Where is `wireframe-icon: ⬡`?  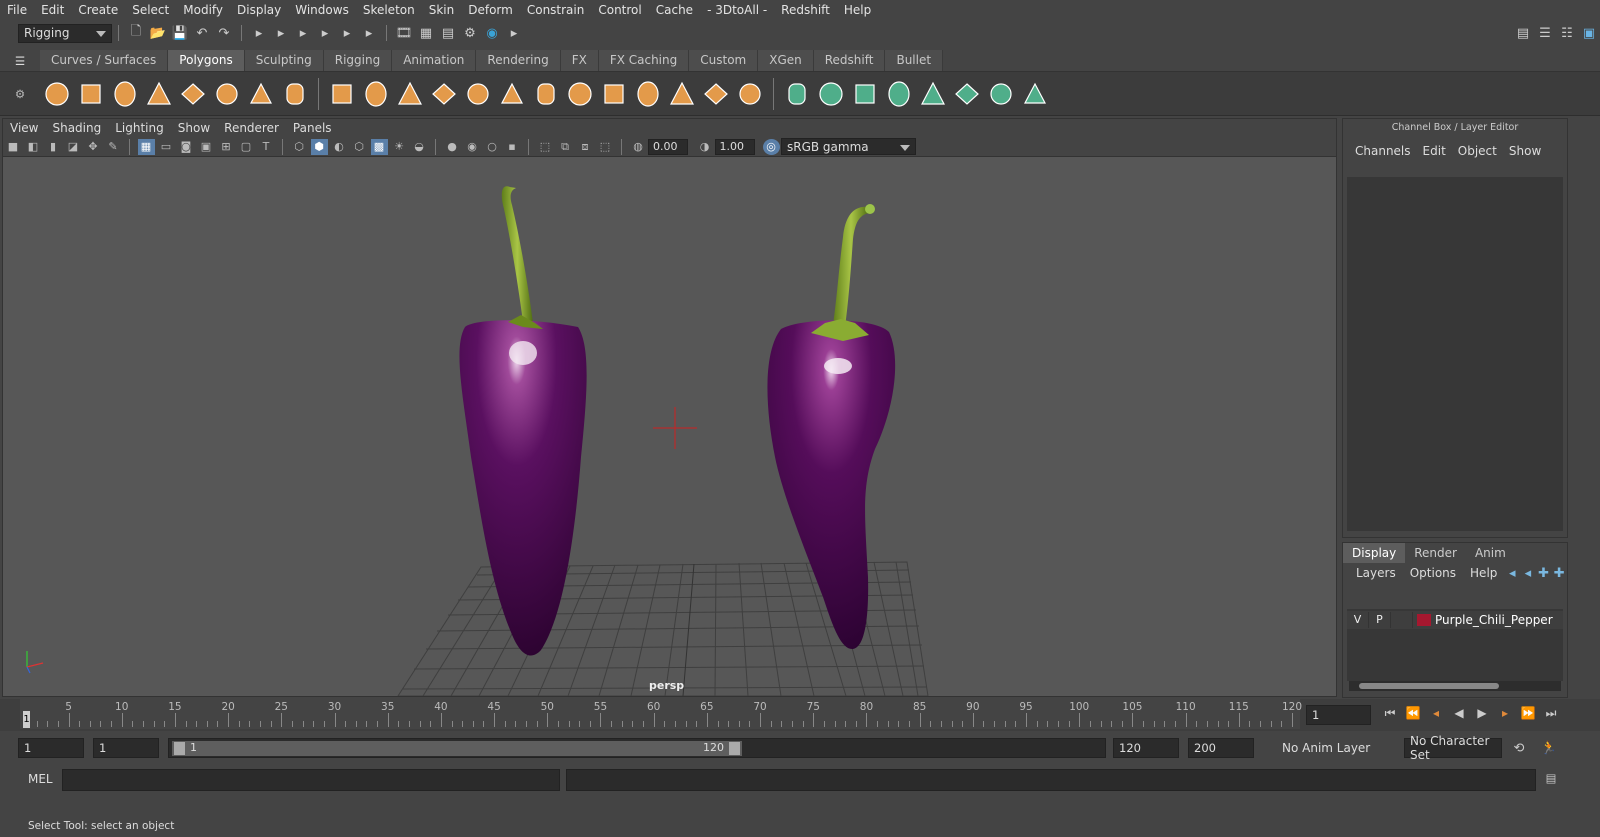 wireframe-icon: ⬡ is located at coordinates (299, 147).